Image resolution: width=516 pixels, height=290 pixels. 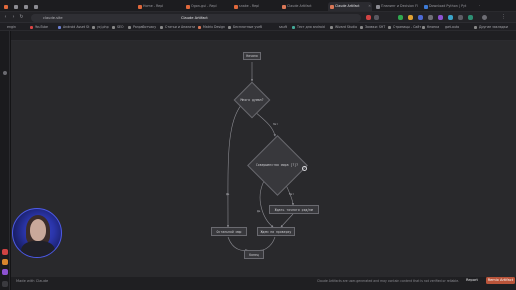 What do you see at coordinates (404, 27) in the screenshot?
I see `bookmark-item: Страницы - Сайт` at bounding box center [404, 27].